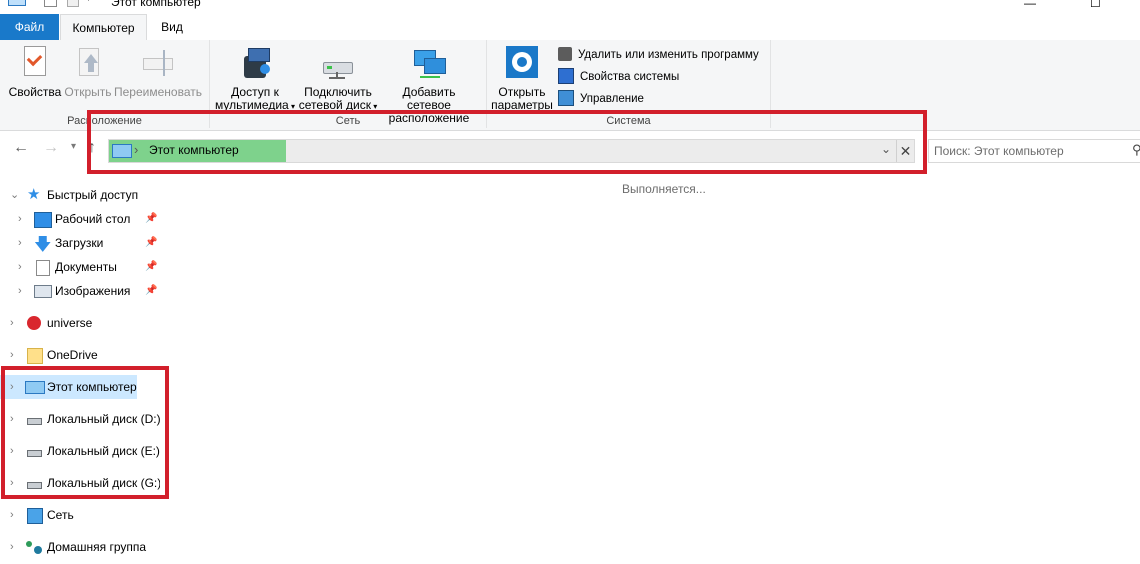 This screenshot has height=564, width=1140. What do you see at coordinates (43, 244) in the screenshot?
I see `download-icon: 🡇` at bounding box center [43, 244].